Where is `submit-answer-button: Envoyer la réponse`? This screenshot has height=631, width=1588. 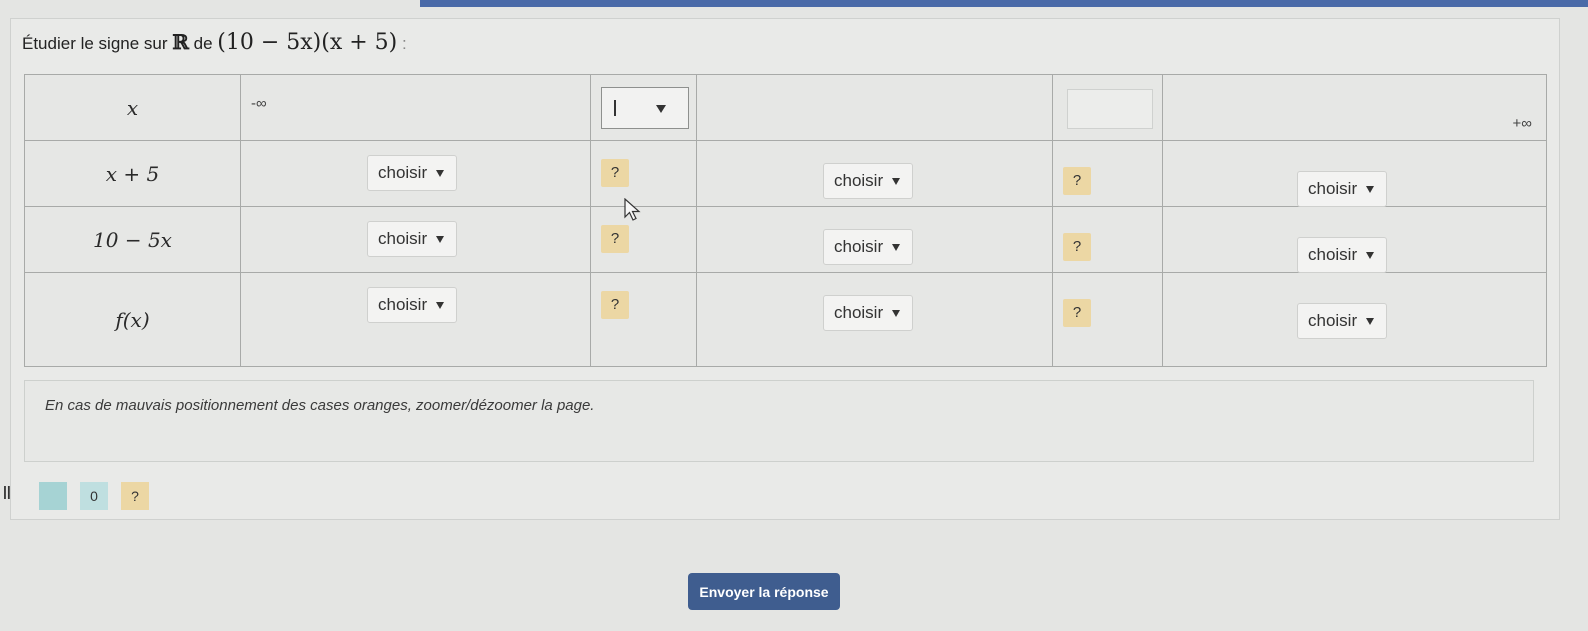
submit-answer-button: Envoyer la réponse is located at coordinates (764, 591).